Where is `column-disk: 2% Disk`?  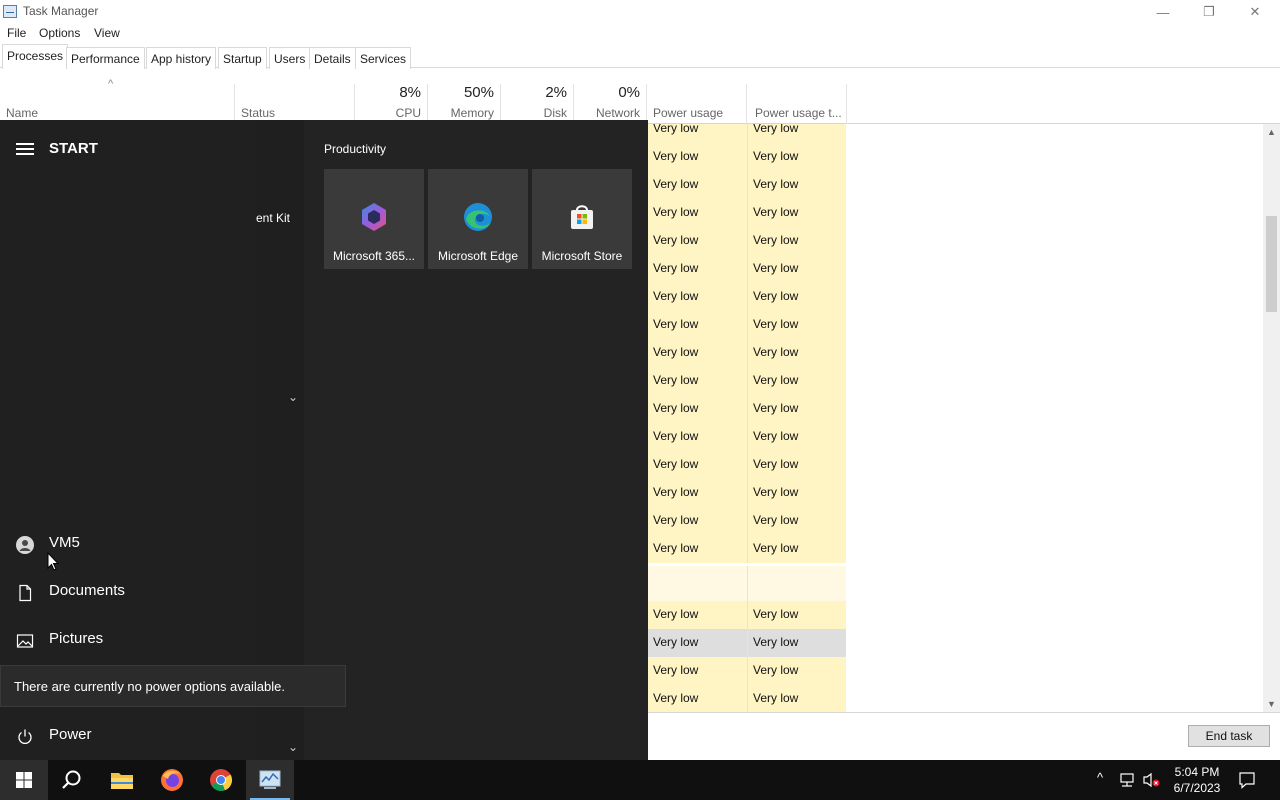 column-disk: 2% Disk is located at coordinates (537, 104).